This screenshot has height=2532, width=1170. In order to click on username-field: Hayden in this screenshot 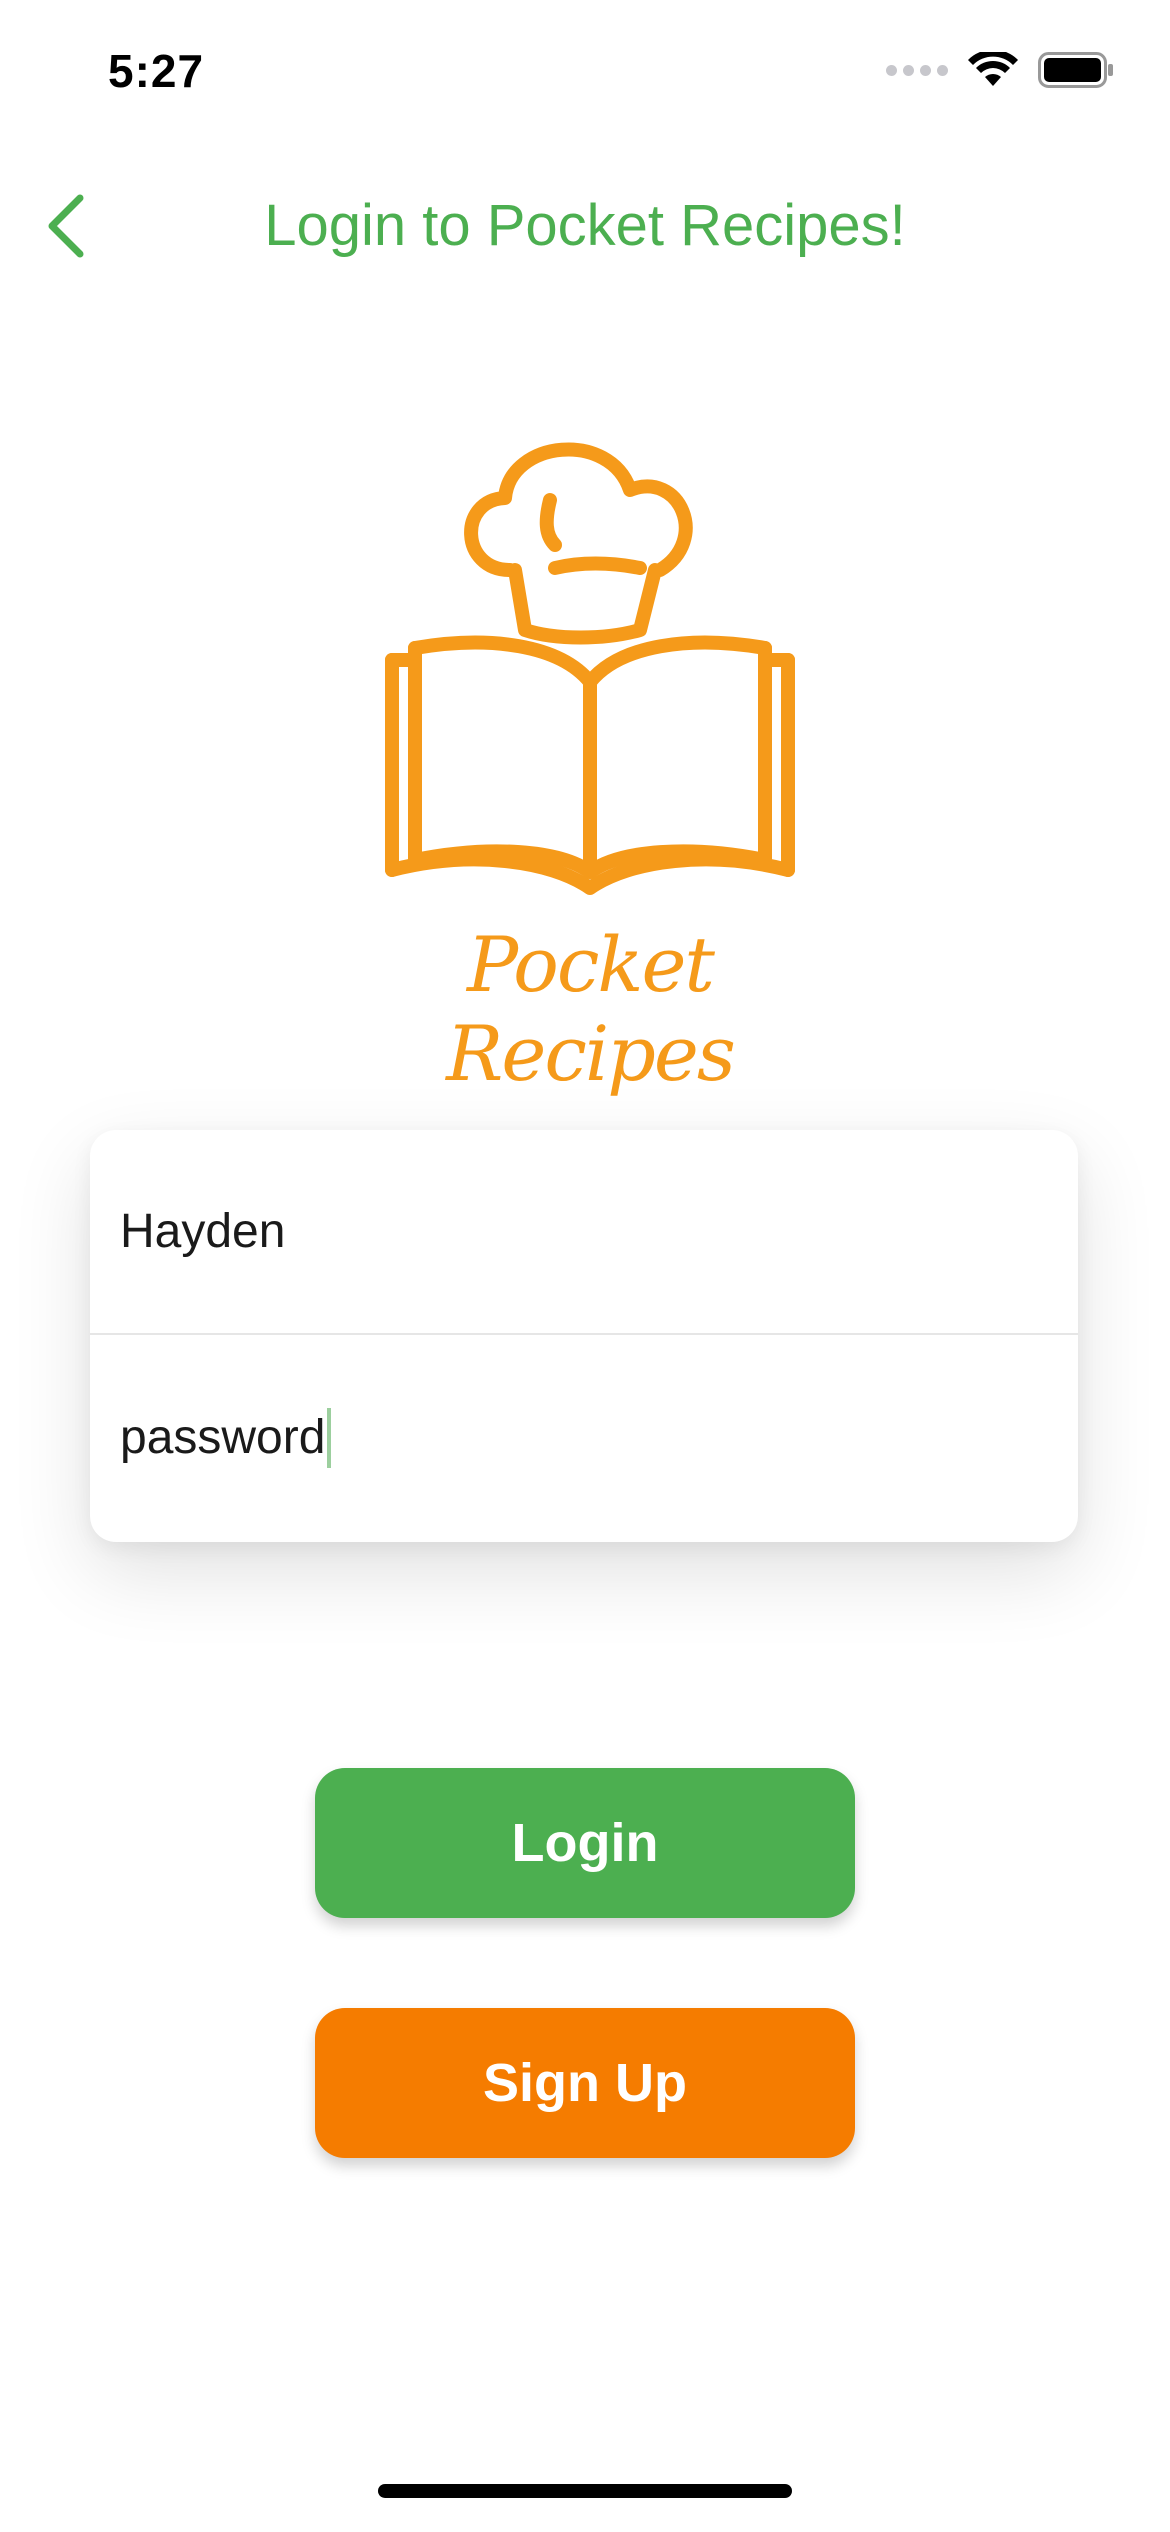, I will do `click(584, 1232)`.